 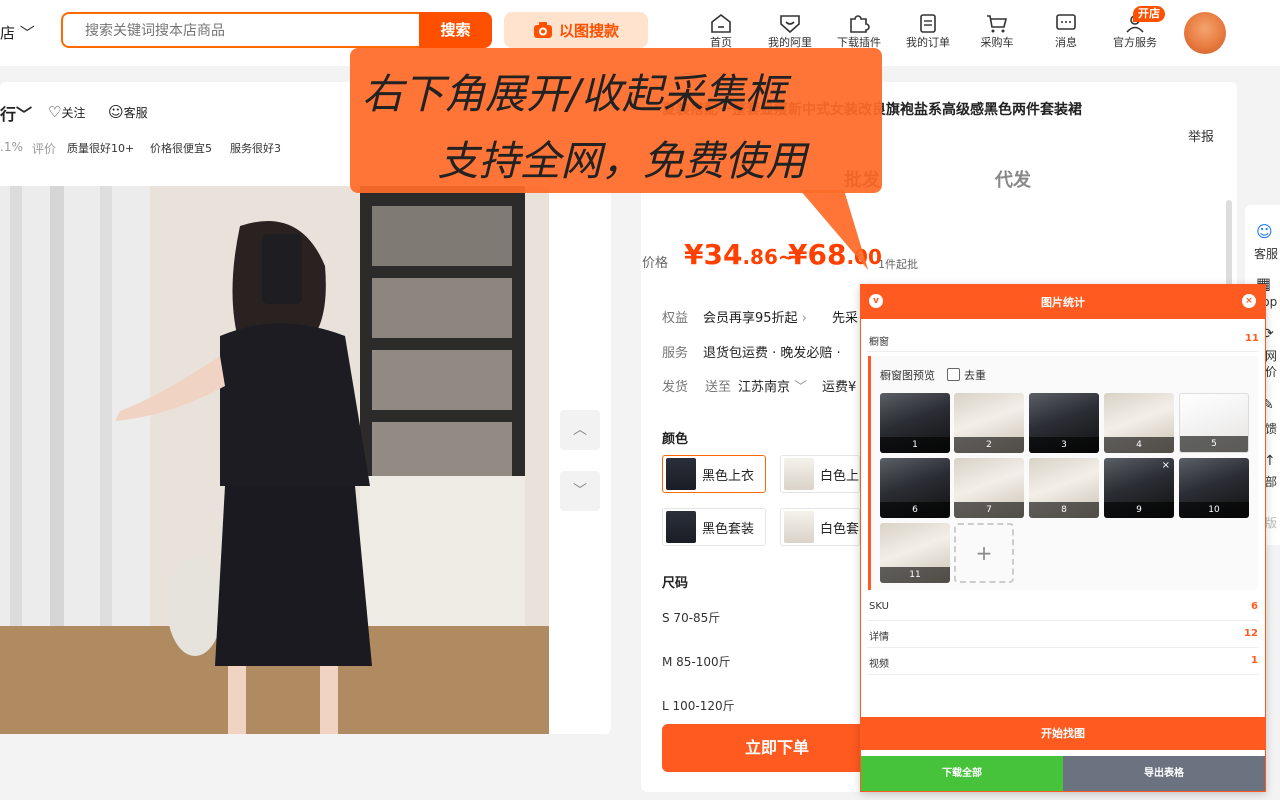 I want to click on eval-tag: 价格很便宜5, so click(x=181, y=148).